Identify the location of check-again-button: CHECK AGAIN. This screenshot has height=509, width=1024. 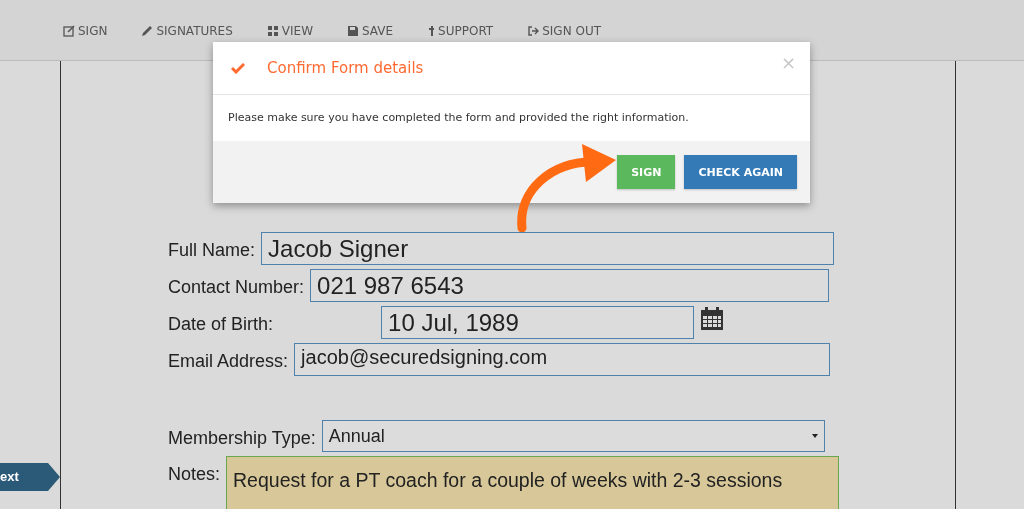
(740, 172).